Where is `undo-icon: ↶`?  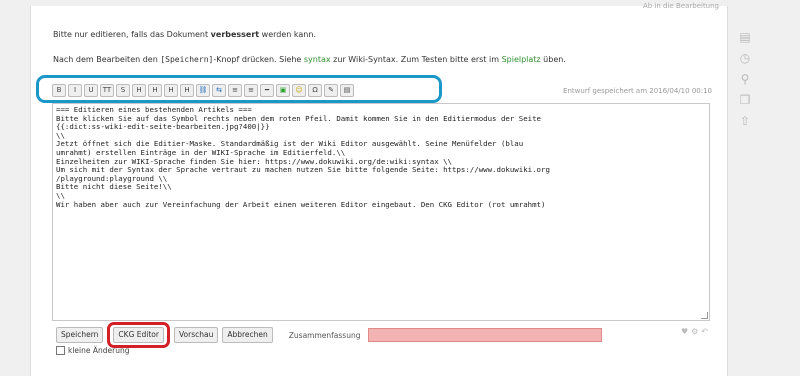
undo-icon: ↶ is located at coordinates (704, 331).